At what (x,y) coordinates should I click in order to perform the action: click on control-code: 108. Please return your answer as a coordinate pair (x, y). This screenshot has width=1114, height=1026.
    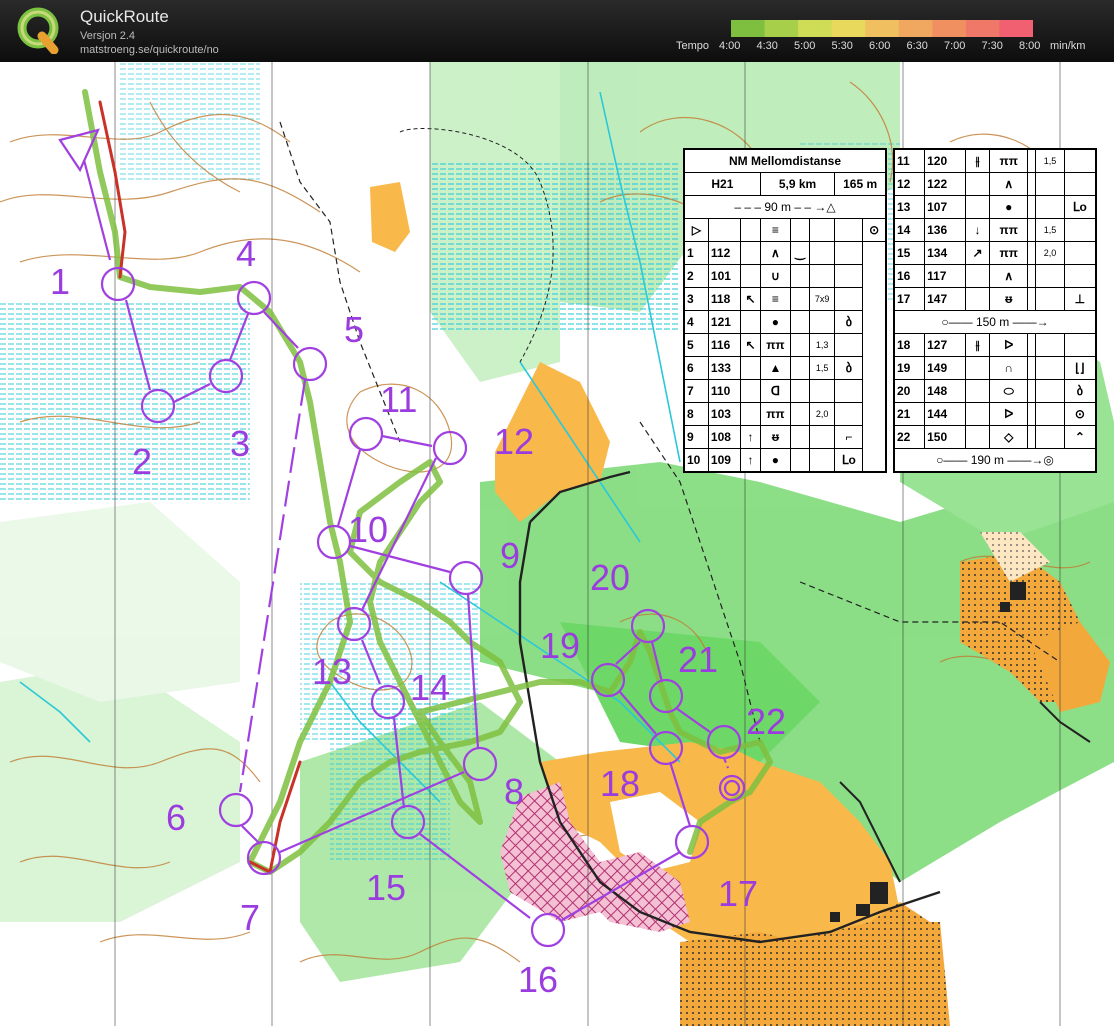
    Looking at the image, I should click on (724, 437).